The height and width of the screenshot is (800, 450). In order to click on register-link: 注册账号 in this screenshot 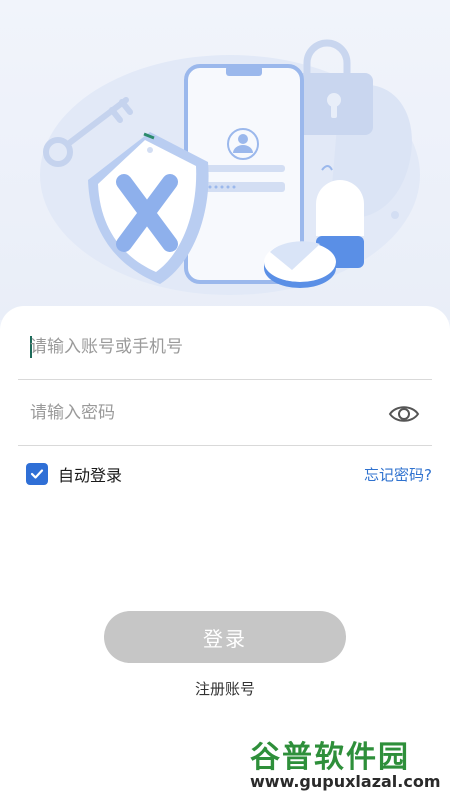, I will do `click(225, 688)`.